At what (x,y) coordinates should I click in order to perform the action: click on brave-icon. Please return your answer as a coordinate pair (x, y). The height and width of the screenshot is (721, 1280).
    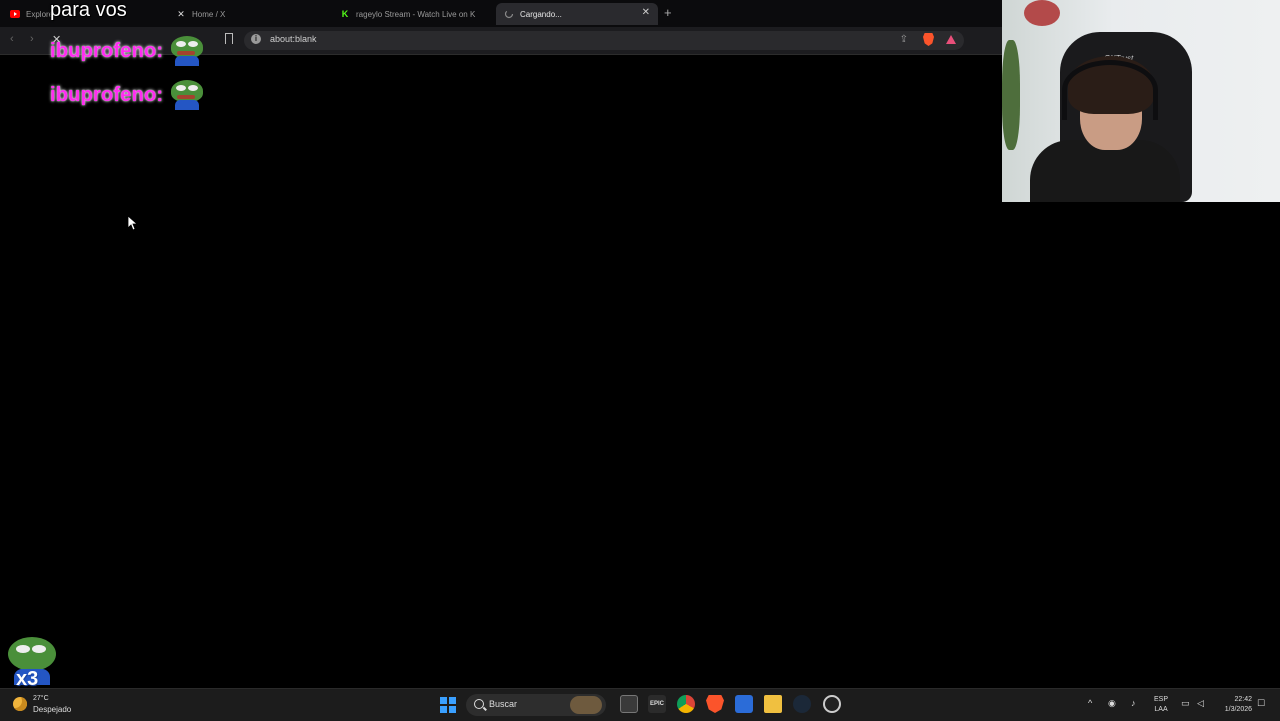
    Looking at the image, I should click on (715, 704).